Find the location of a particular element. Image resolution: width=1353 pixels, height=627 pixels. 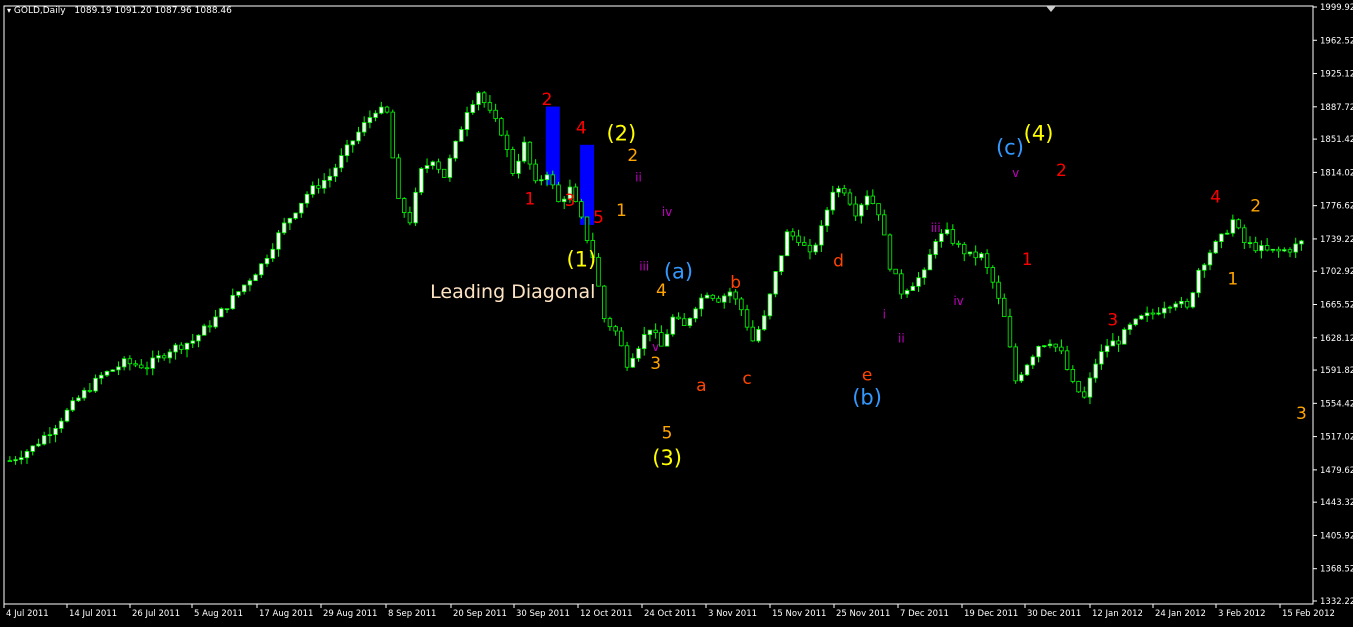

x-tick-label: 30 Sep 2011 is located at coordinates (543, 614).